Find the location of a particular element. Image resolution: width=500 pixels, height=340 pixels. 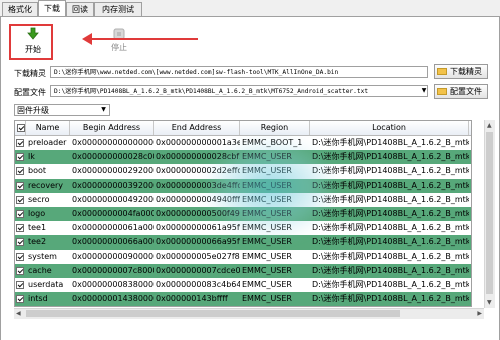

cell-name: tee2 is located at coordinates (37, 242).